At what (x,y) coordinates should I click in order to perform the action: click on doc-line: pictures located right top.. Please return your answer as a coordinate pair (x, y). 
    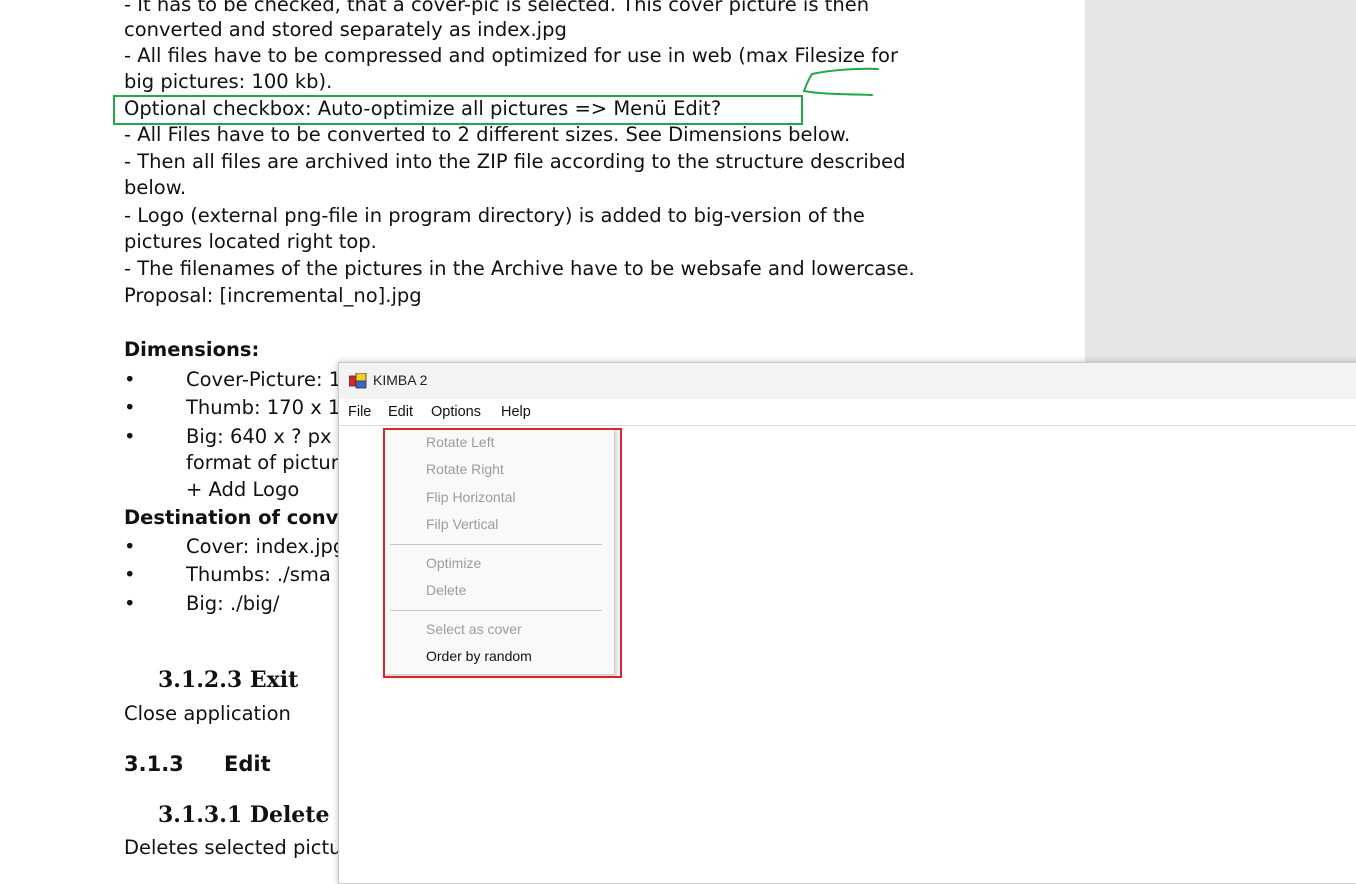
    Looking at the image, I should click on (250, 241).